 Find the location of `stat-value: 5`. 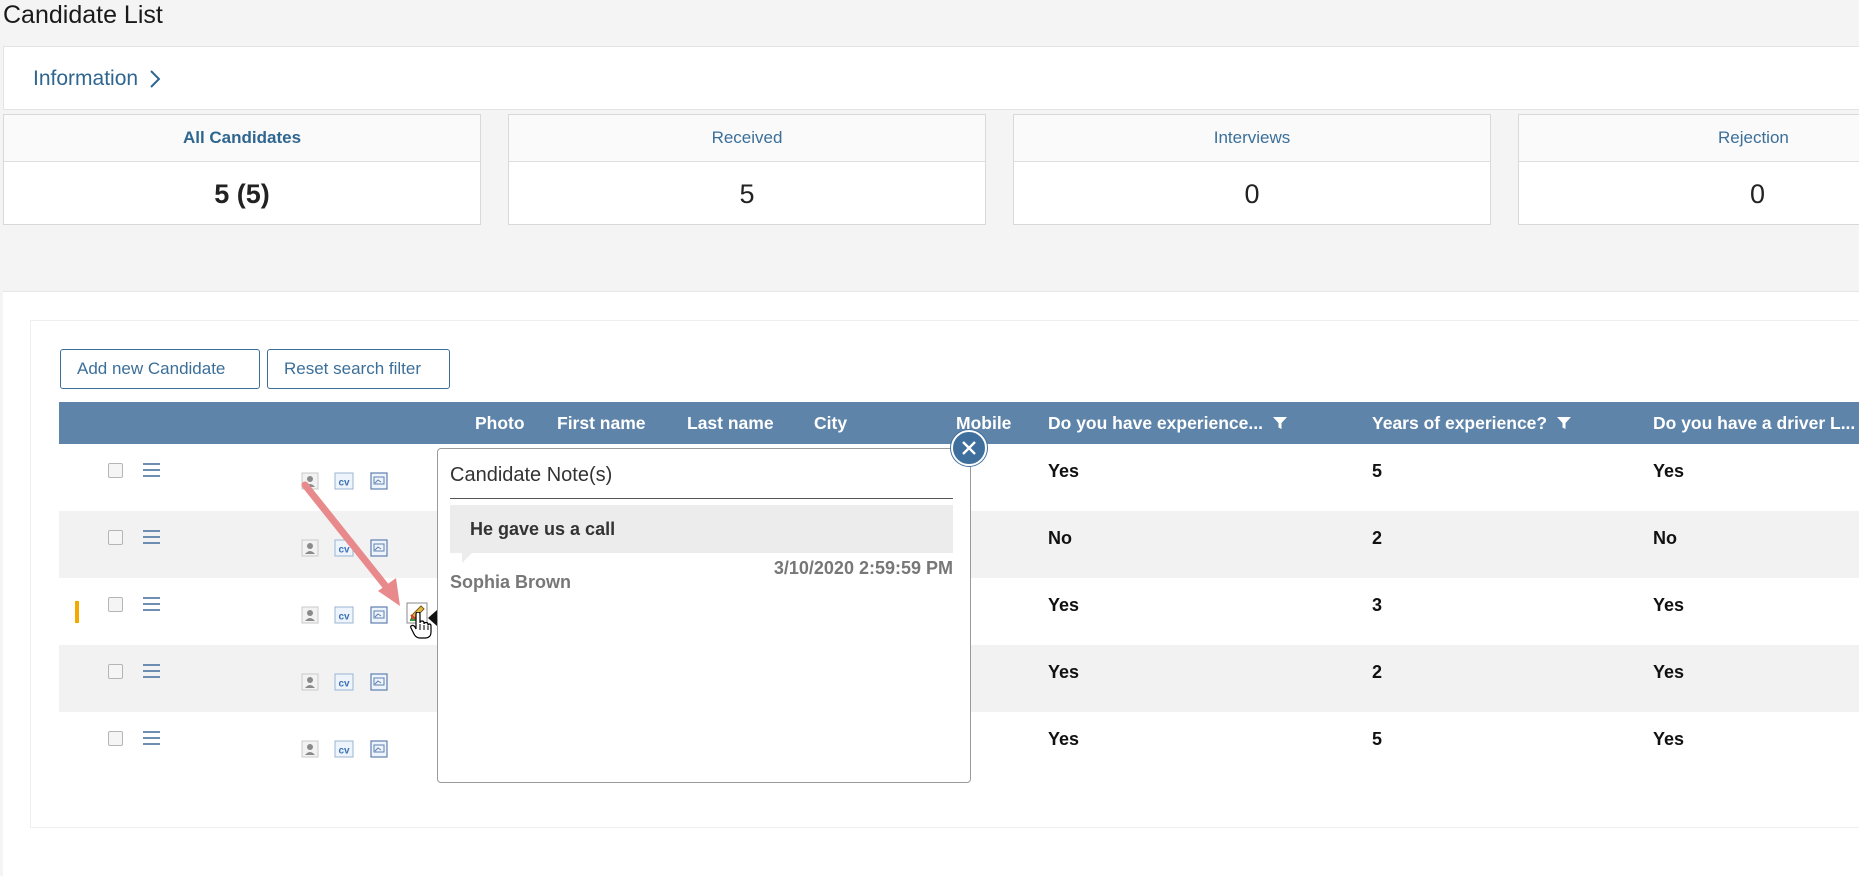

stat-value: 5 is located at coordinates (747, 193).